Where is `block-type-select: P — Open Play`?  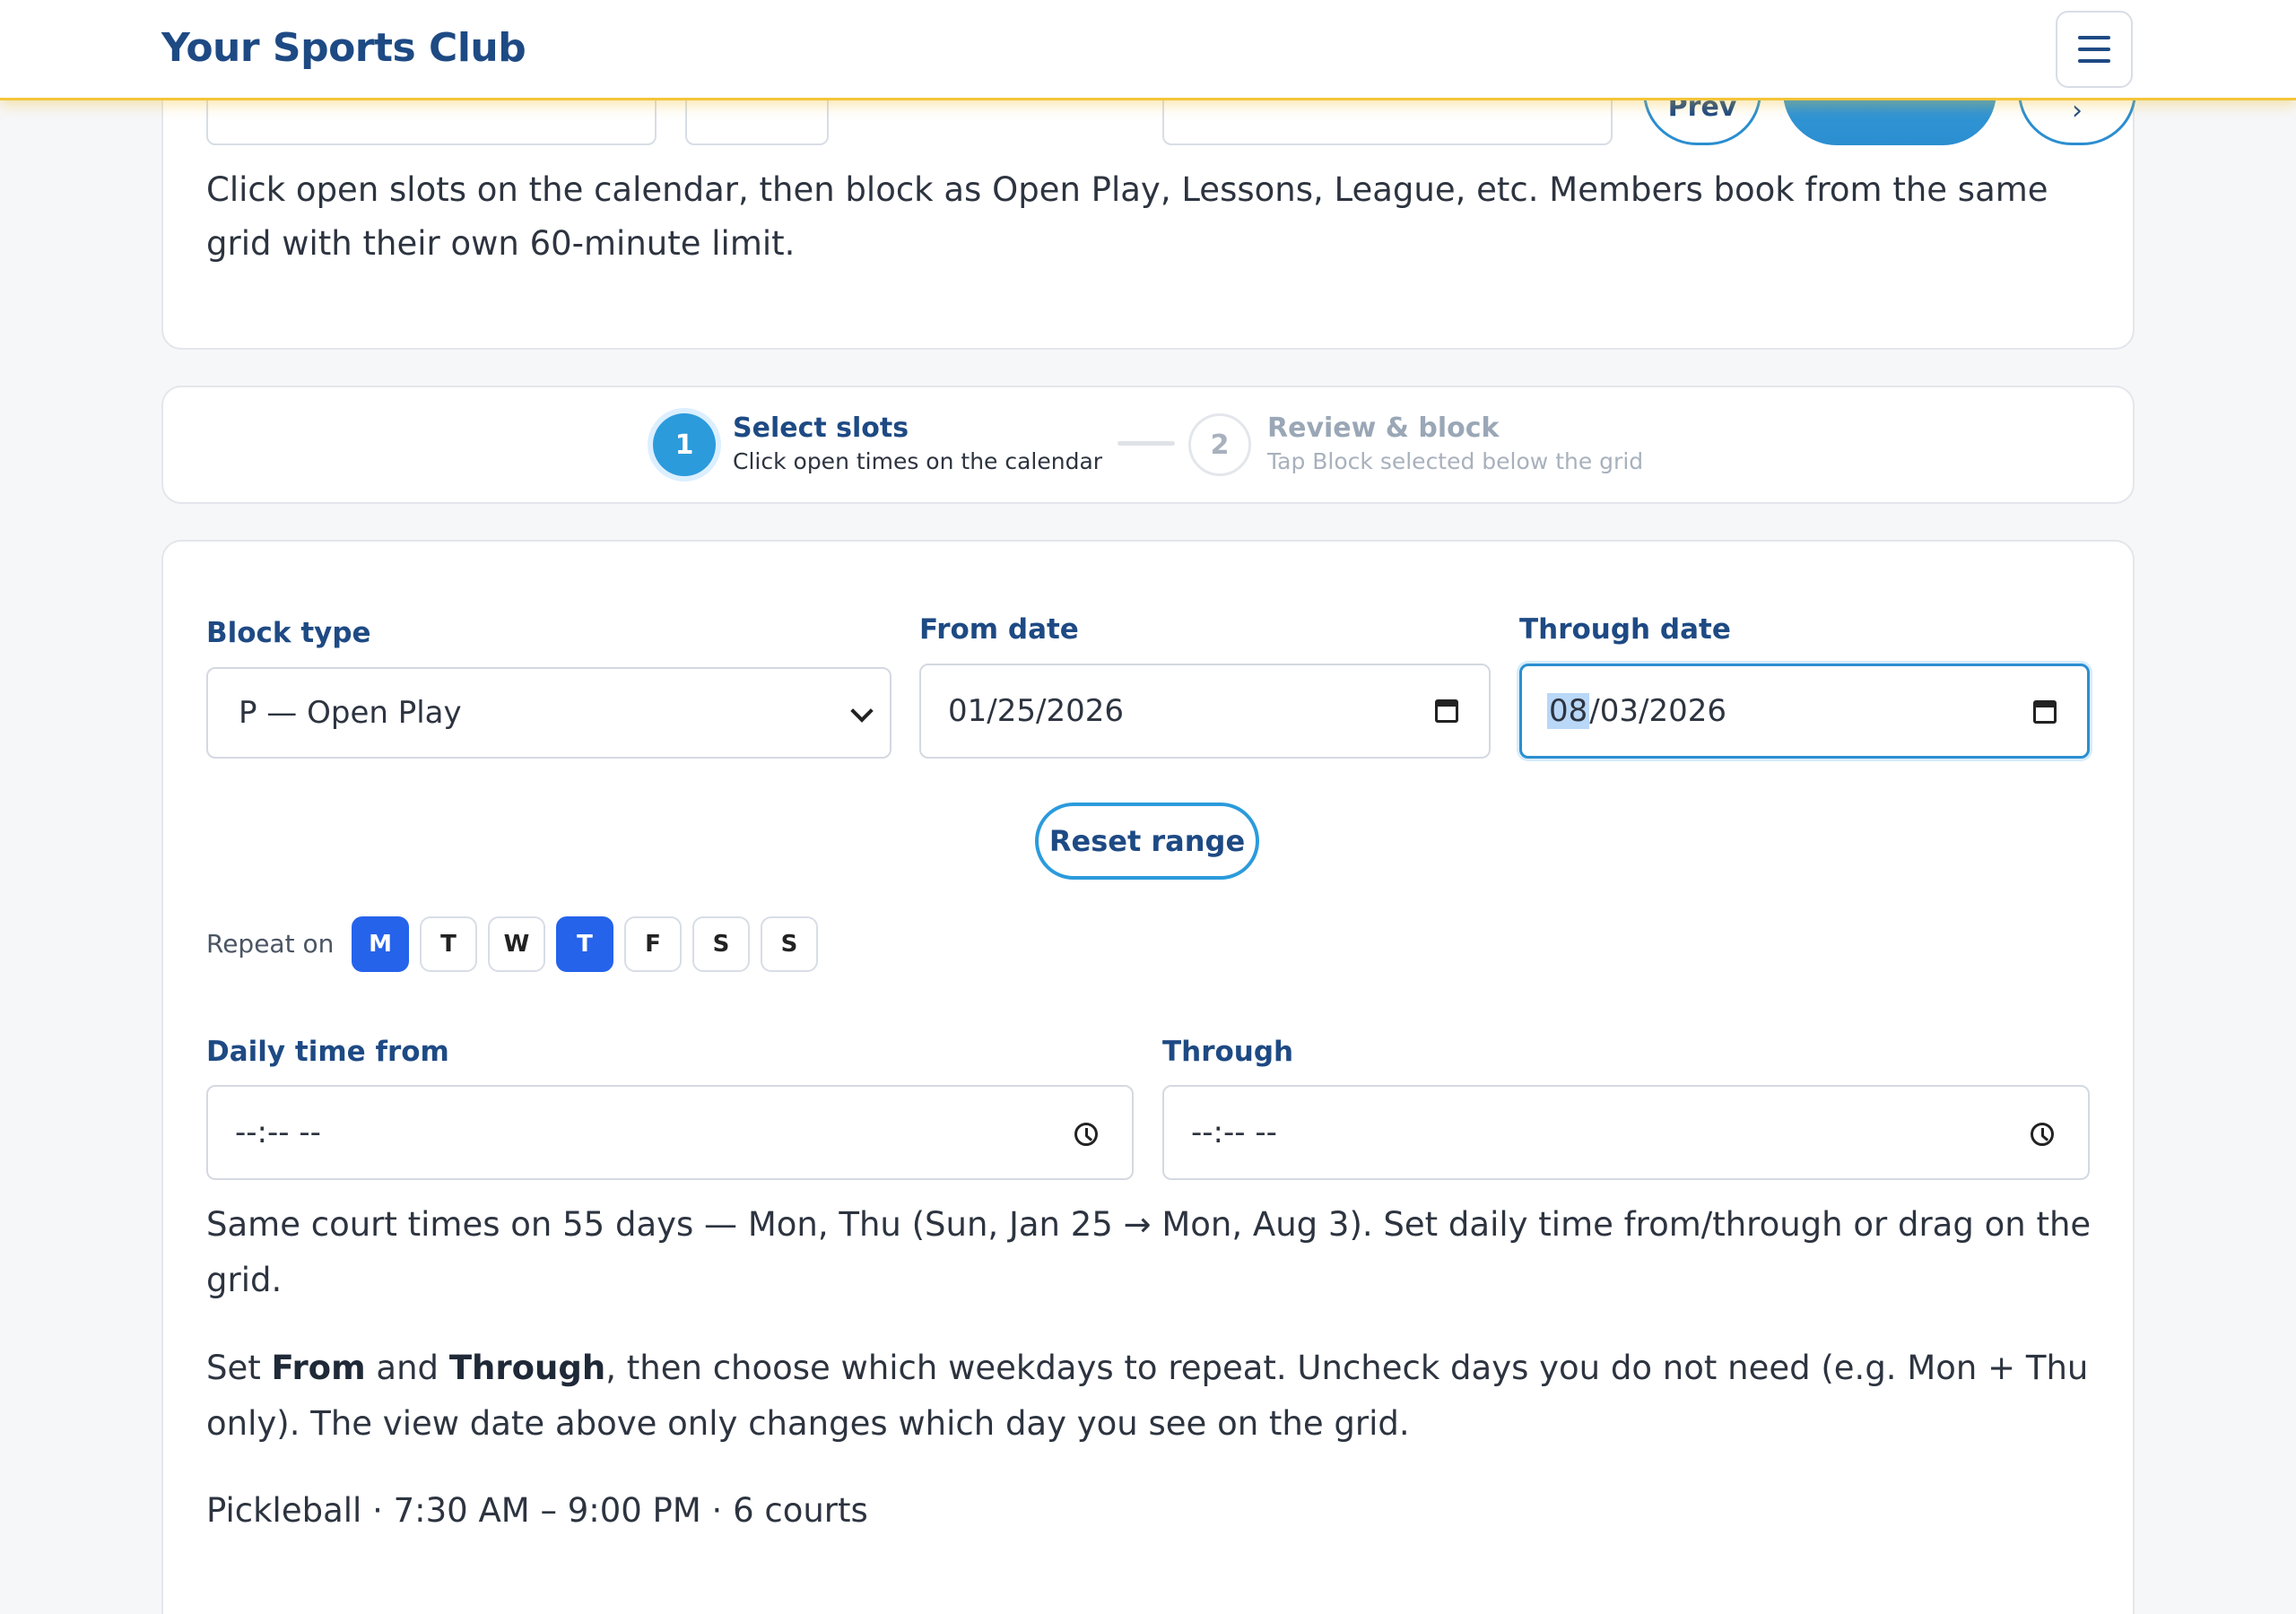 block-type-select: P — Open Play is located at coordinates (548, 713).